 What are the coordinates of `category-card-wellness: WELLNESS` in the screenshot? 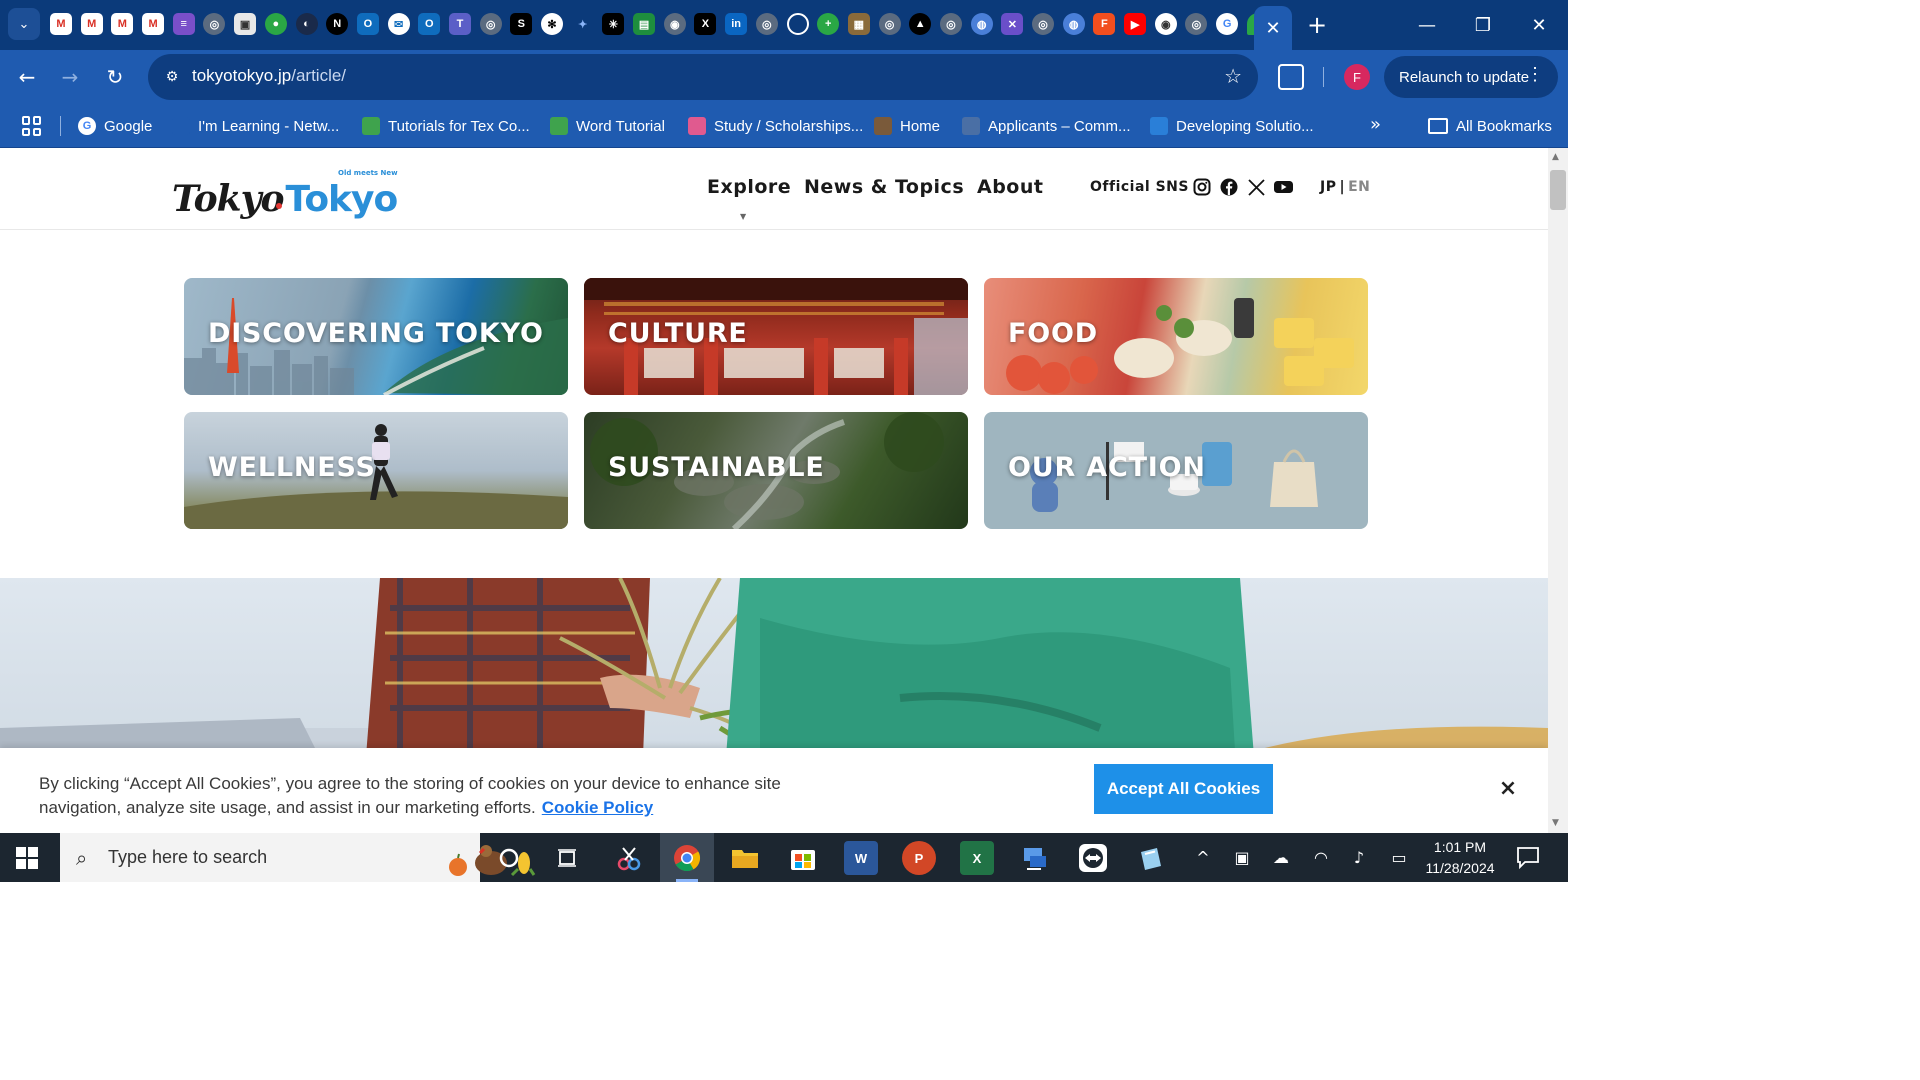 It's located at (376, 470).